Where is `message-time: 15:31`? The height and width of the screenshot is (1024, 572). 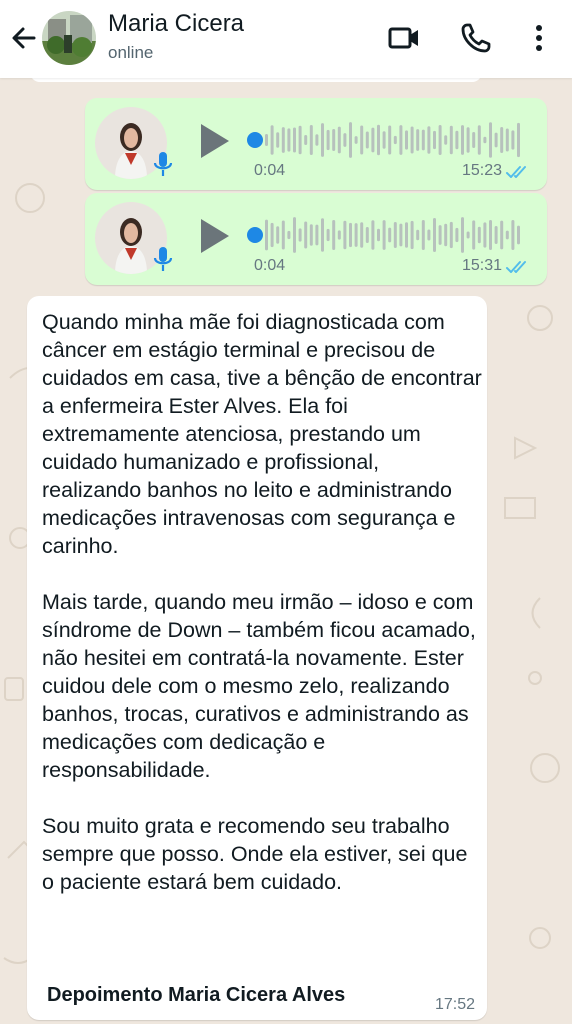
message-time: 15:31 is located at coordinates (481, 265).